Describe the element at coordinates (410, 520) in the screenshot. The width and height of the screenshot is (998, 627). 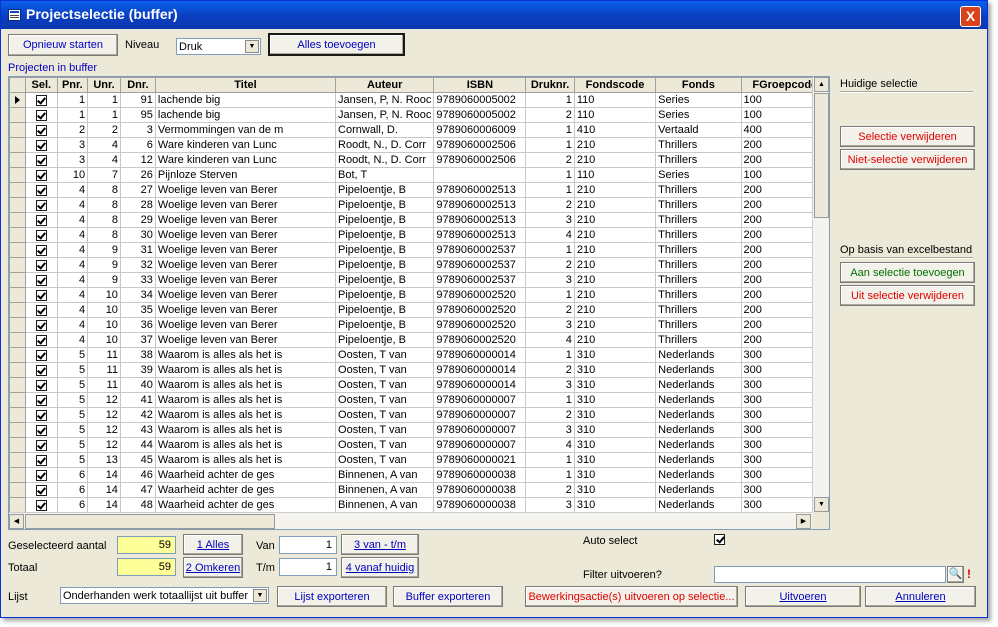
I see `horizontal-scrollbar: ◀ ▶` at that location.